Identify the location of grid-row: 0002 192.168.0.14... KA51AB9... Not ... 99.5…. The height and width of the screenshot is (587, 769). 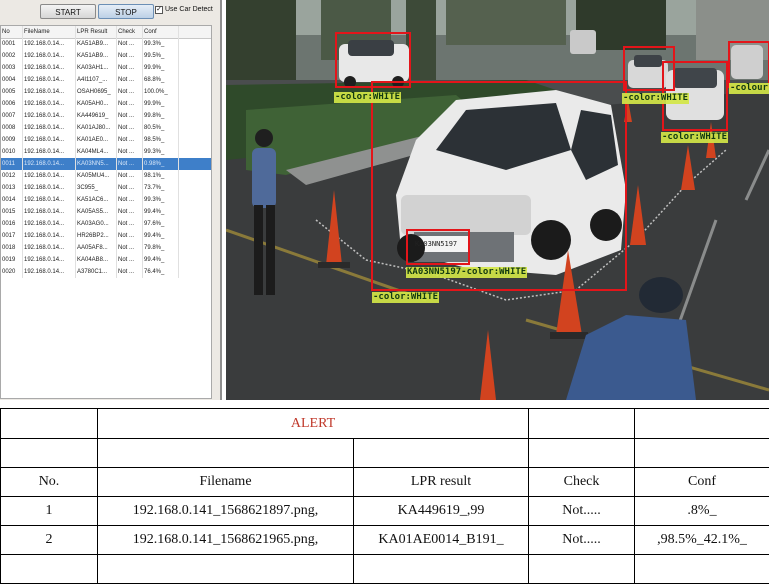
(106, 56).